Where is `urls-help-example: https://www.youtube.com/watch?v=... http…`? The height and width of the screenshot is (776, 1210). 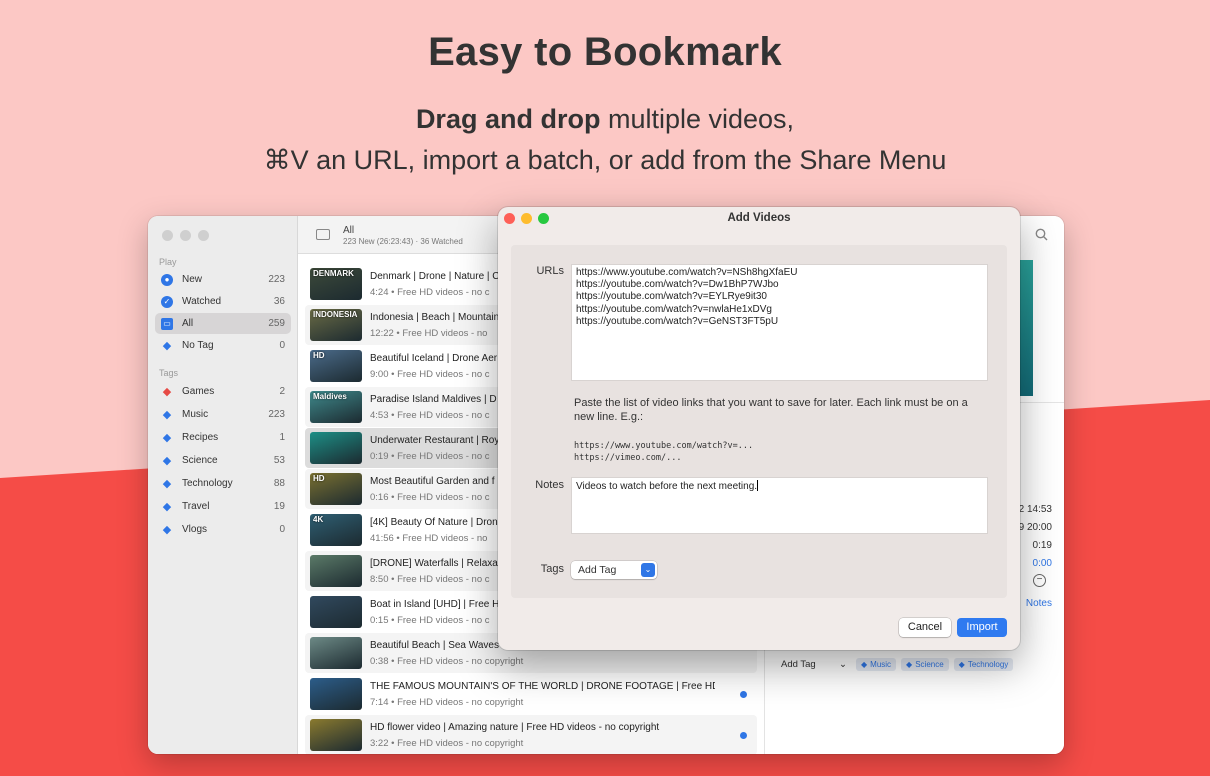
urls-help-example: https://www.youtube.com/watch?v=... http… is located at coordinates (664, 452).